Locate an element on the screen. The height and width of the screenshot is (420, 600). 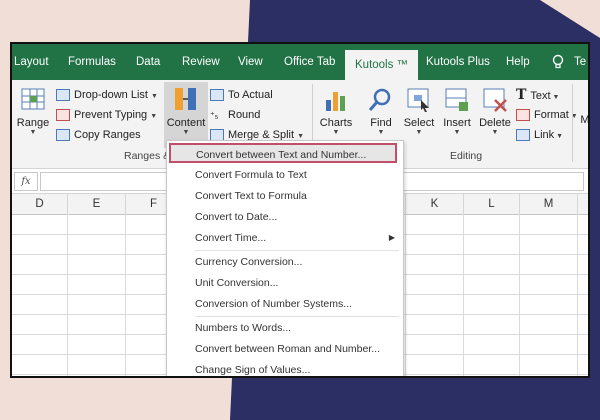
dropdown-list-button: Drop-down List ▼ is located at coordinates (107, 95).